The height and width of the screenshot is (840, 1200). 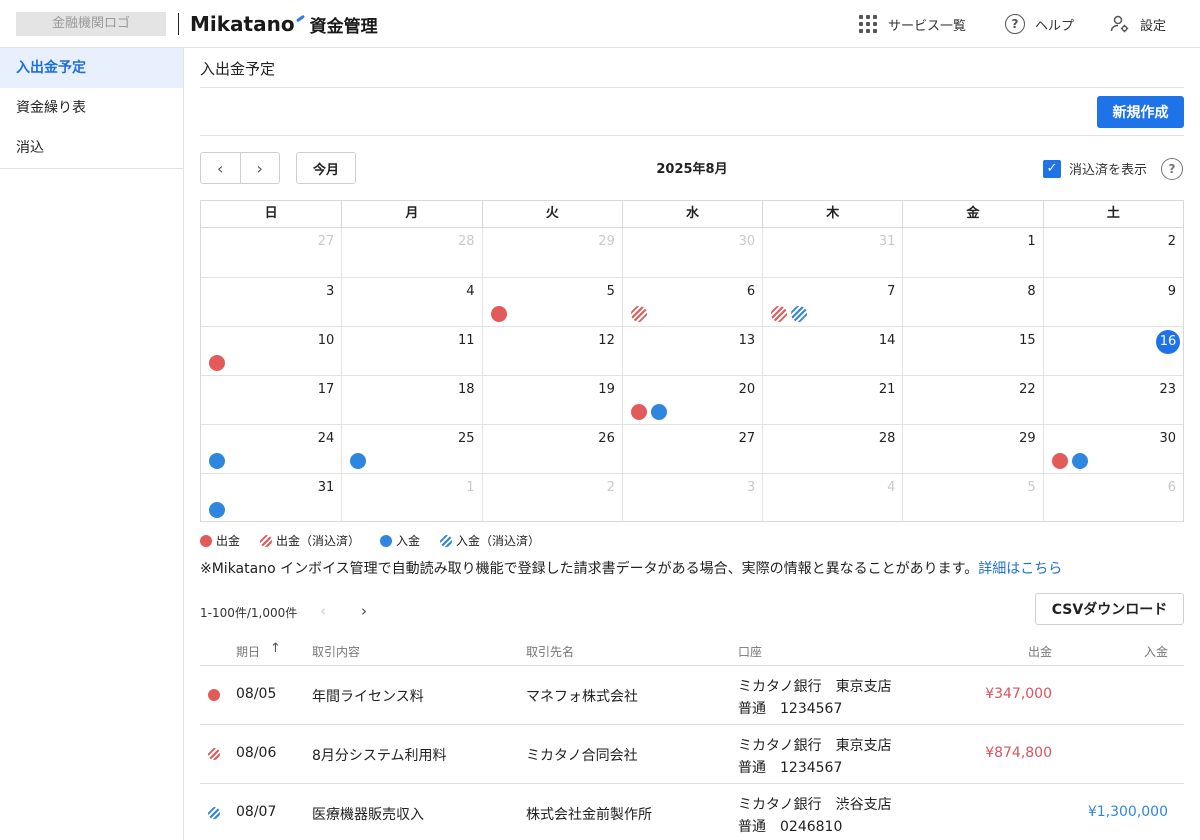 What do you see at coordinates (1039, 24) in the screenshot?
I see `help-button: ? ヘルプ` at bounding box center [1039, 24].